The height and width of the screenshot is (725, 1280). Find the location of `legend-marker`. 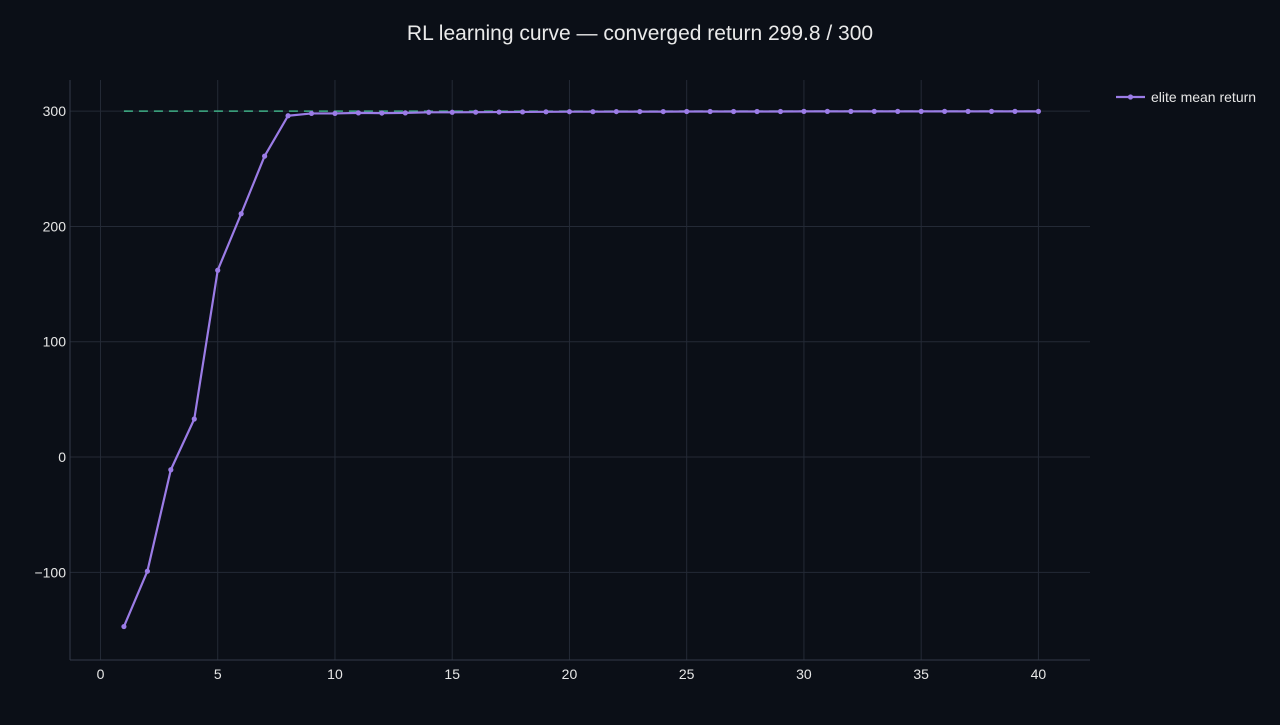

legend-marker is located at coordinates (1130, 97).